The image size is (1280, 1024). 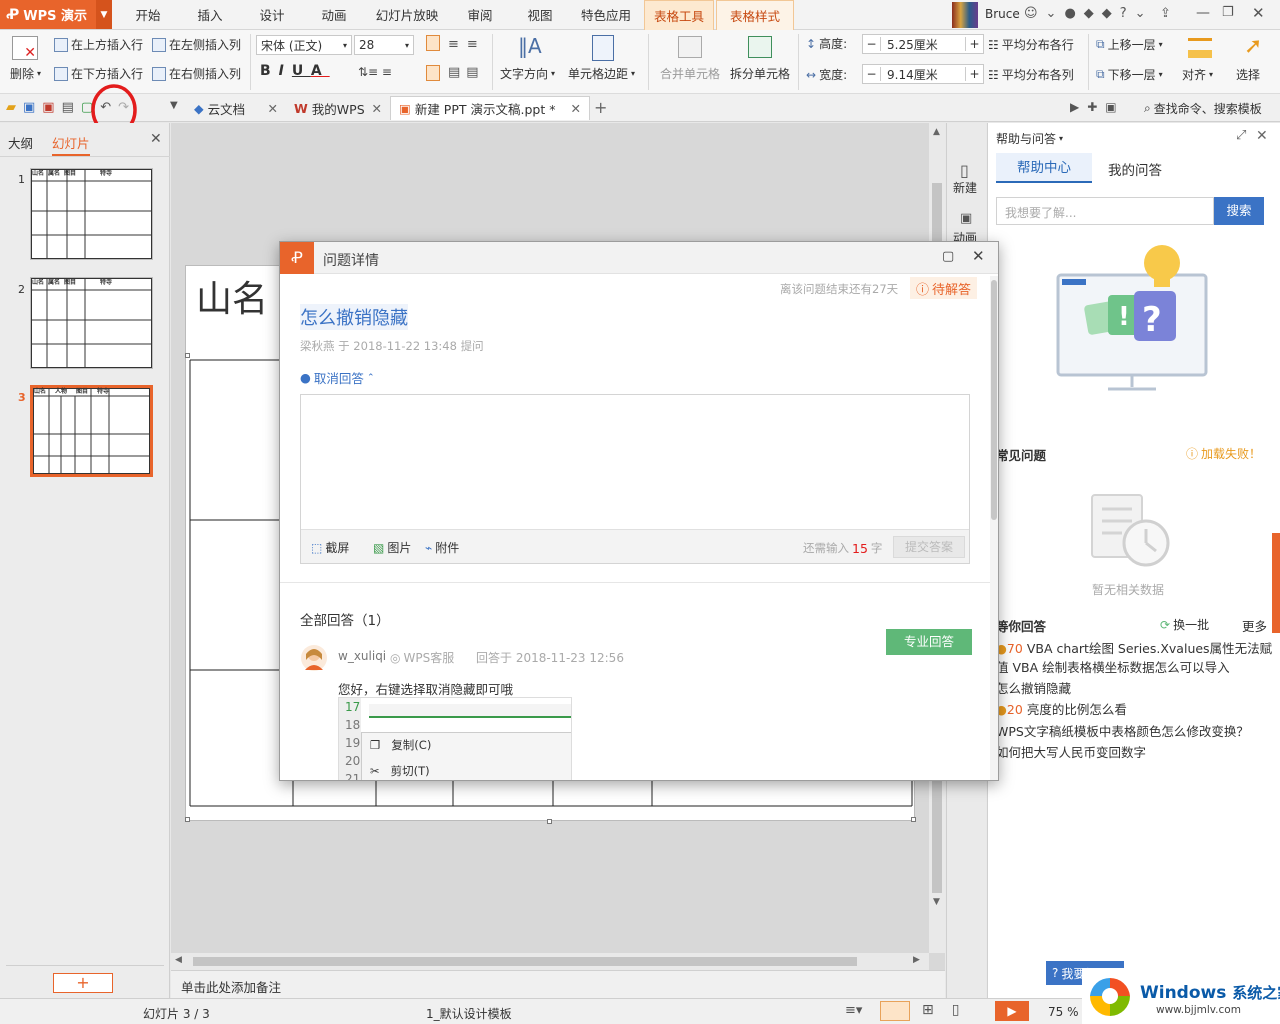 What do you see at coordinates (91, 431) in the screenshot?
I see `slide-thumbnail-3: 山名 人物 图目 特寺` at bounding box center [91, 431].